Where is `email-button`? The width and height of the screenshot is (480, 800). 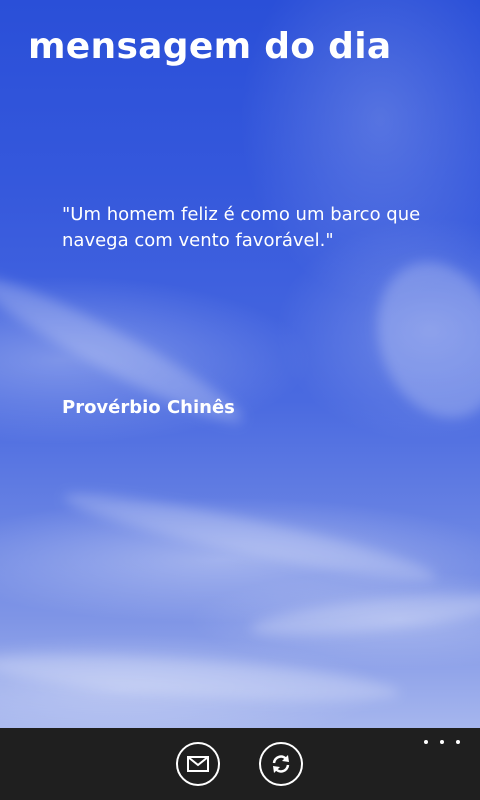
email-button is located at coordinates (198, 764).